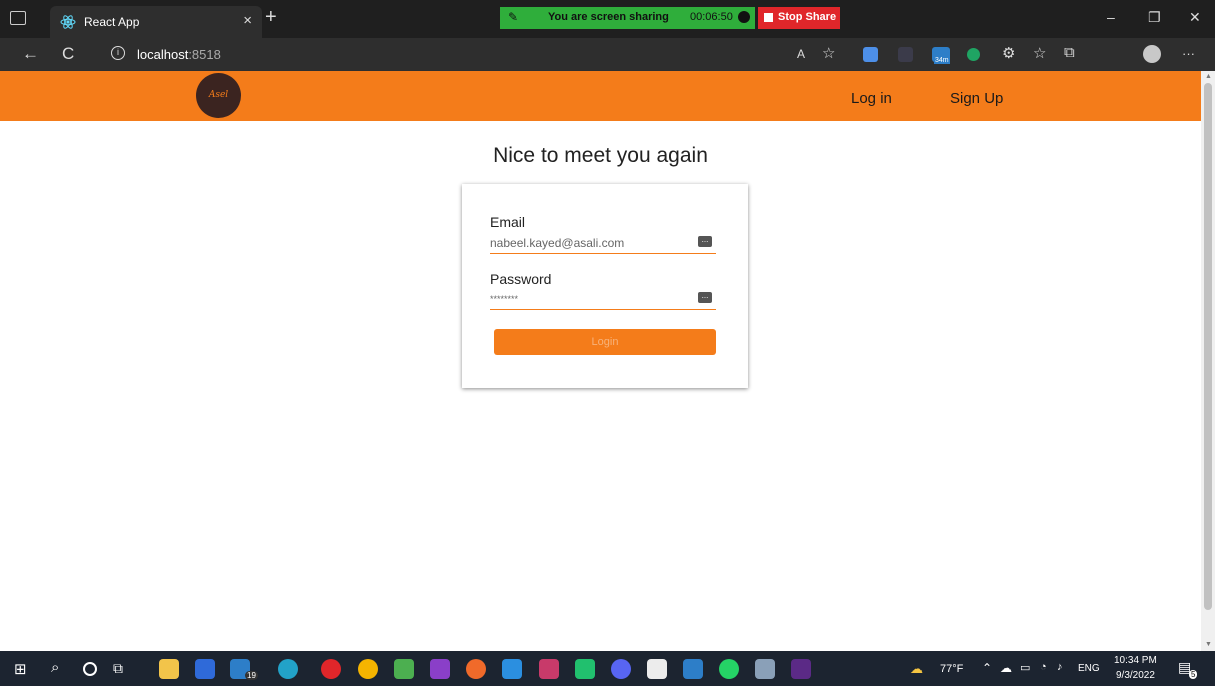  I want to click on language-indicator: ENG, so click(1089, 668).